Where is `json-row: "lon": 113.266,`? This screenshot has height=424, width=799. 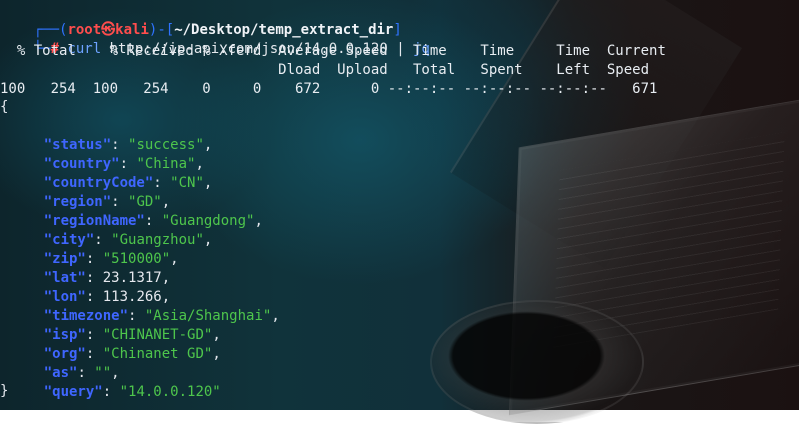 json-row: "lon": 113.266, is located at coordinates (107, 297).